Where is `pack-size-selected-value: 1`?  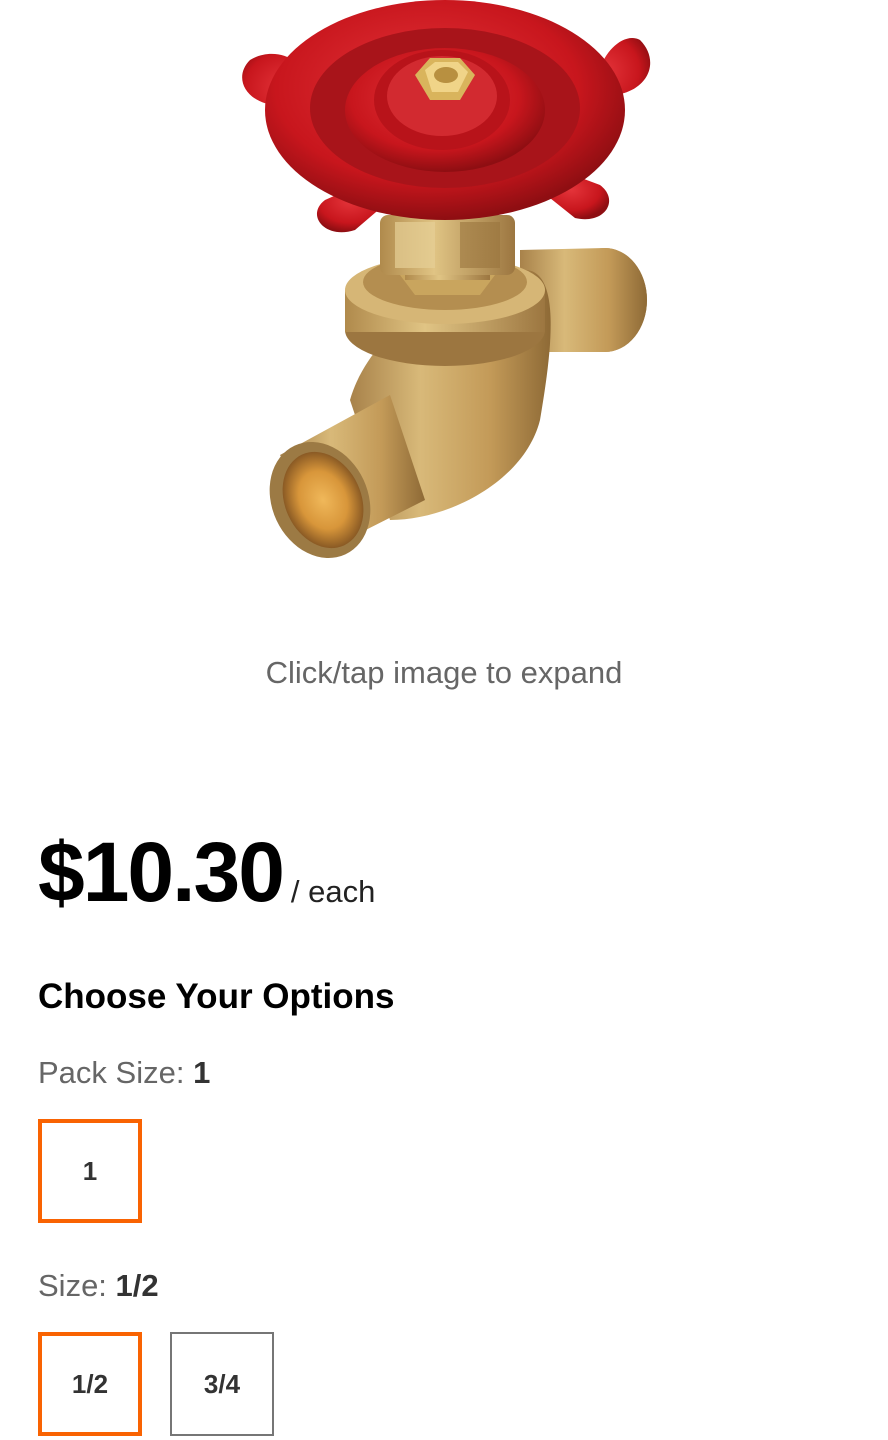
pack-size-selected-value: 1 is located at coordinates (202, 1072).